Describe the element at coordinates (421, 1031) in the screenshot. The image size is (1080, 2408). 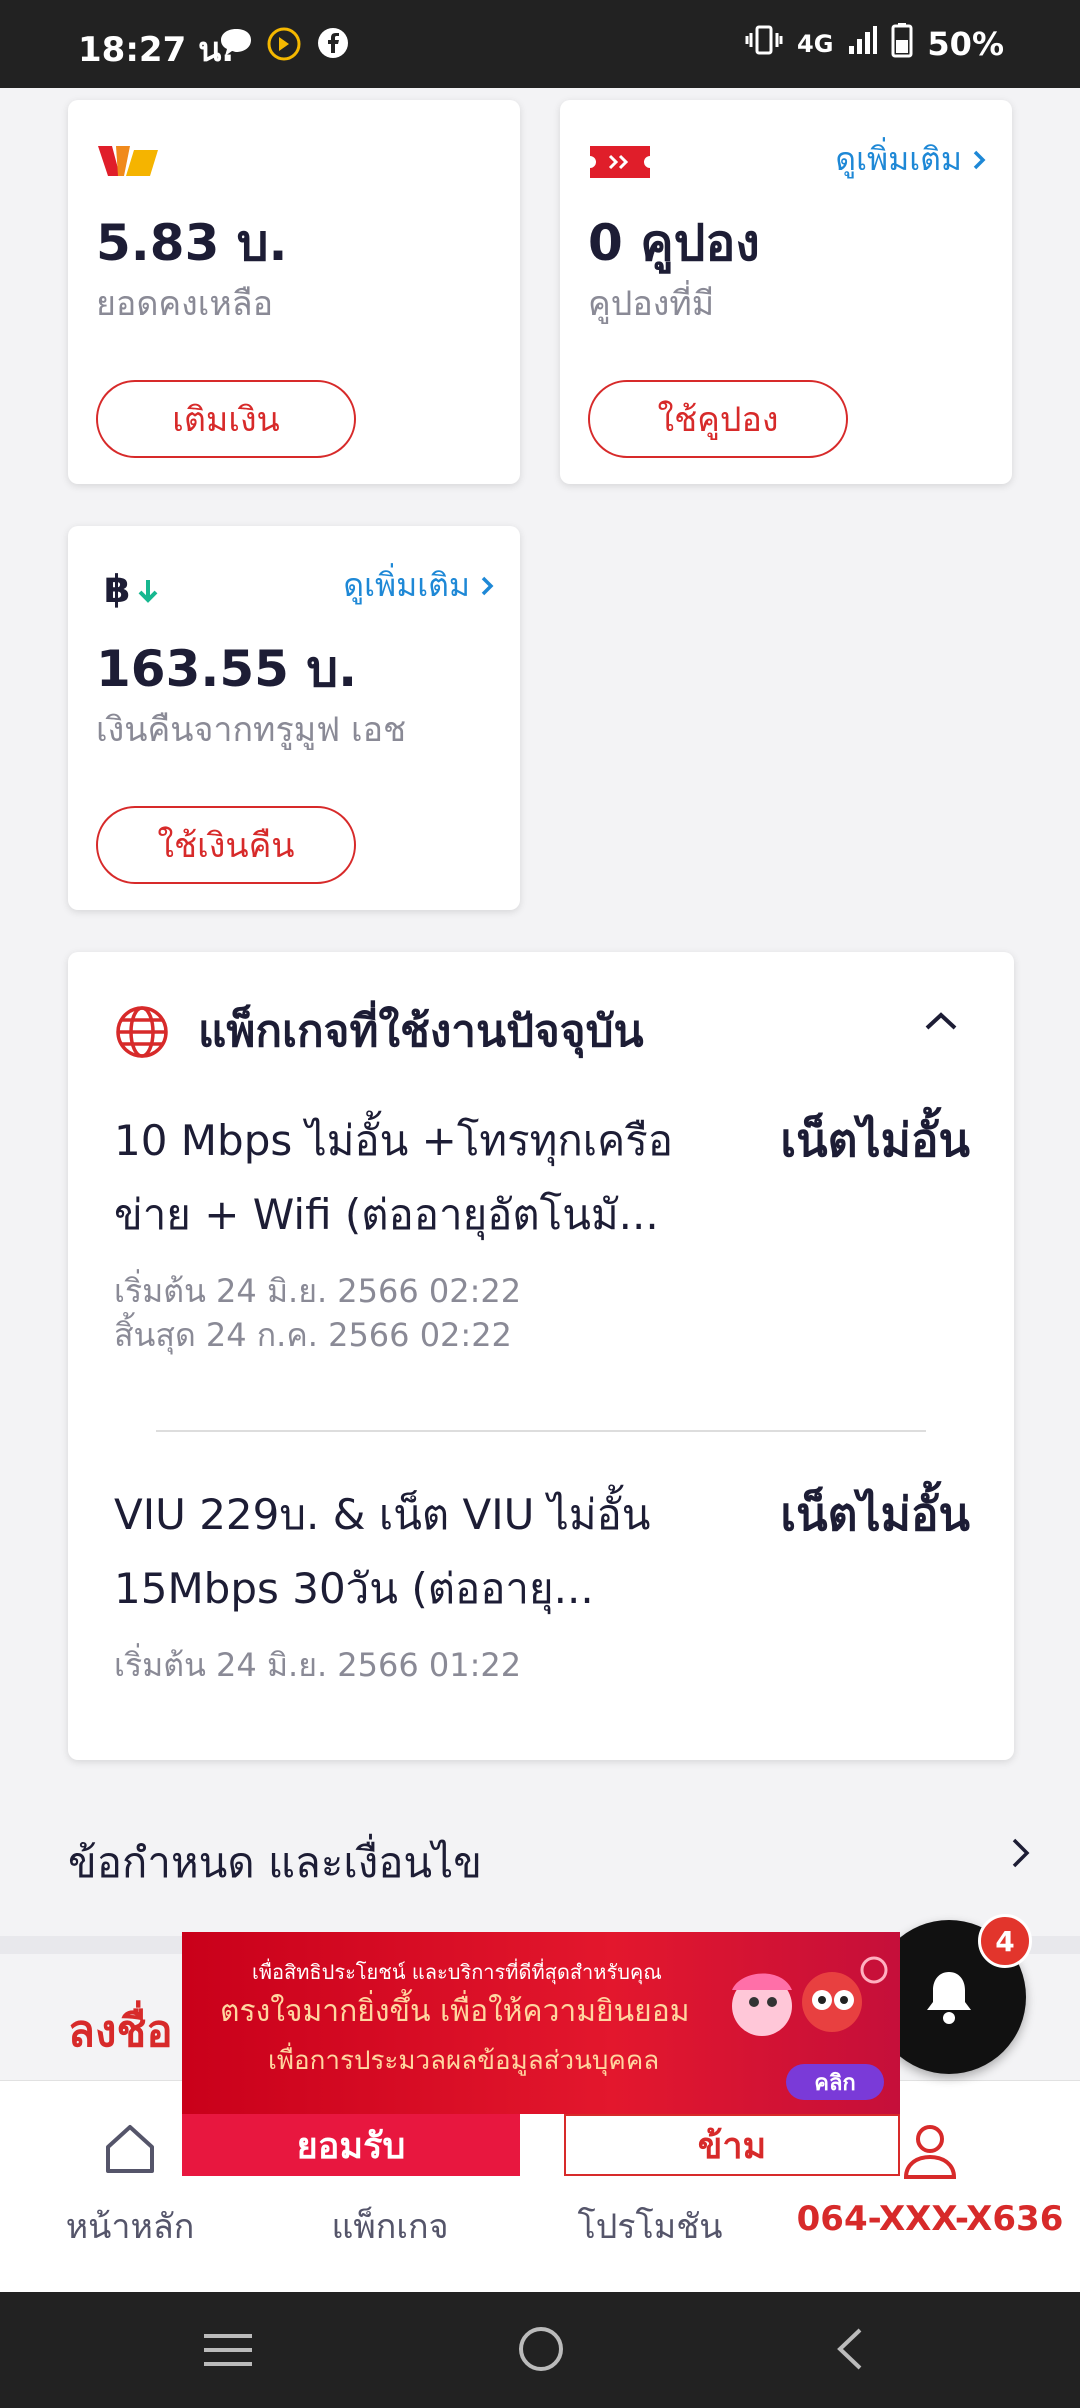
I see `packages-title: แพ็กเกจที่ใช้งานปัจจุบัน` at that location.